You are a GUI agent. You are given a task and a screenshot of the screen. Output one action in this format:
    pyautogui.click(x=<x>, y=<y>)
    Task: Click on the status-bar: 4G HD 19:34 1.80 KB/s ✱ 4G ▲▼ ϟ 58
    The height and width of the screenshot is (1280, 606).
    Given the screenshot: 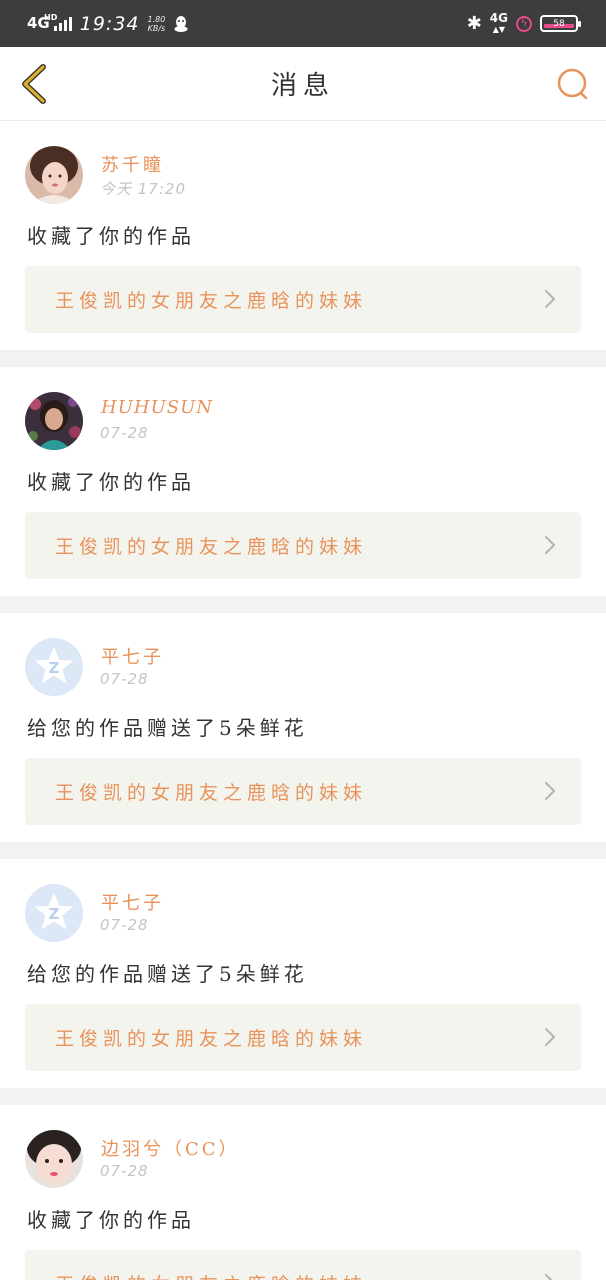 What is the action you would take?
    pyautogui.click(x=303, y=23)
    